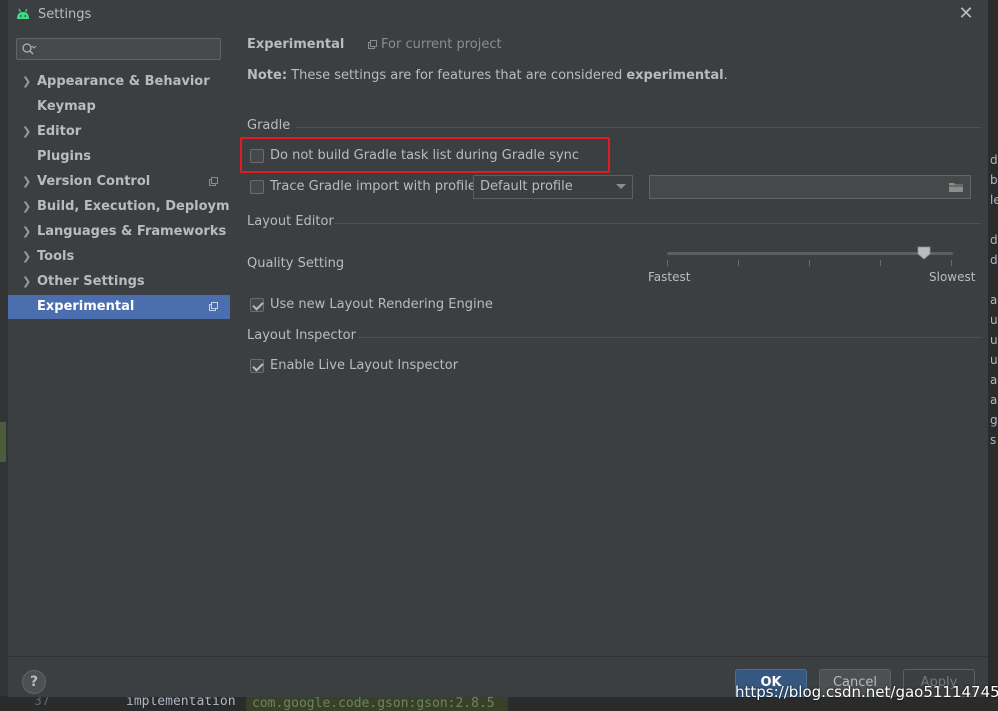 Image resolution: width=998 pixels, height=711 pixels. Describe the element at coordinates (381, 304) in the screenshot. I see `checkbox-label: Use new Layout Rendering Engine` at that location.